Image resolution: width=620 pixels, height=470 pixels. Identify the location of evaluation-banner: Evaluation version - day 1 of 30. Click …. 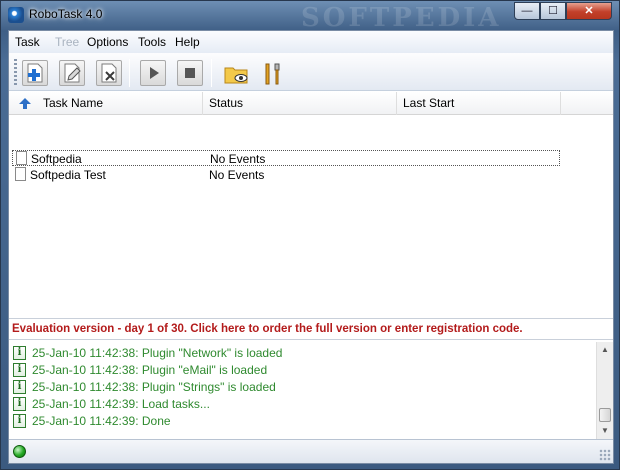
(311, 329).